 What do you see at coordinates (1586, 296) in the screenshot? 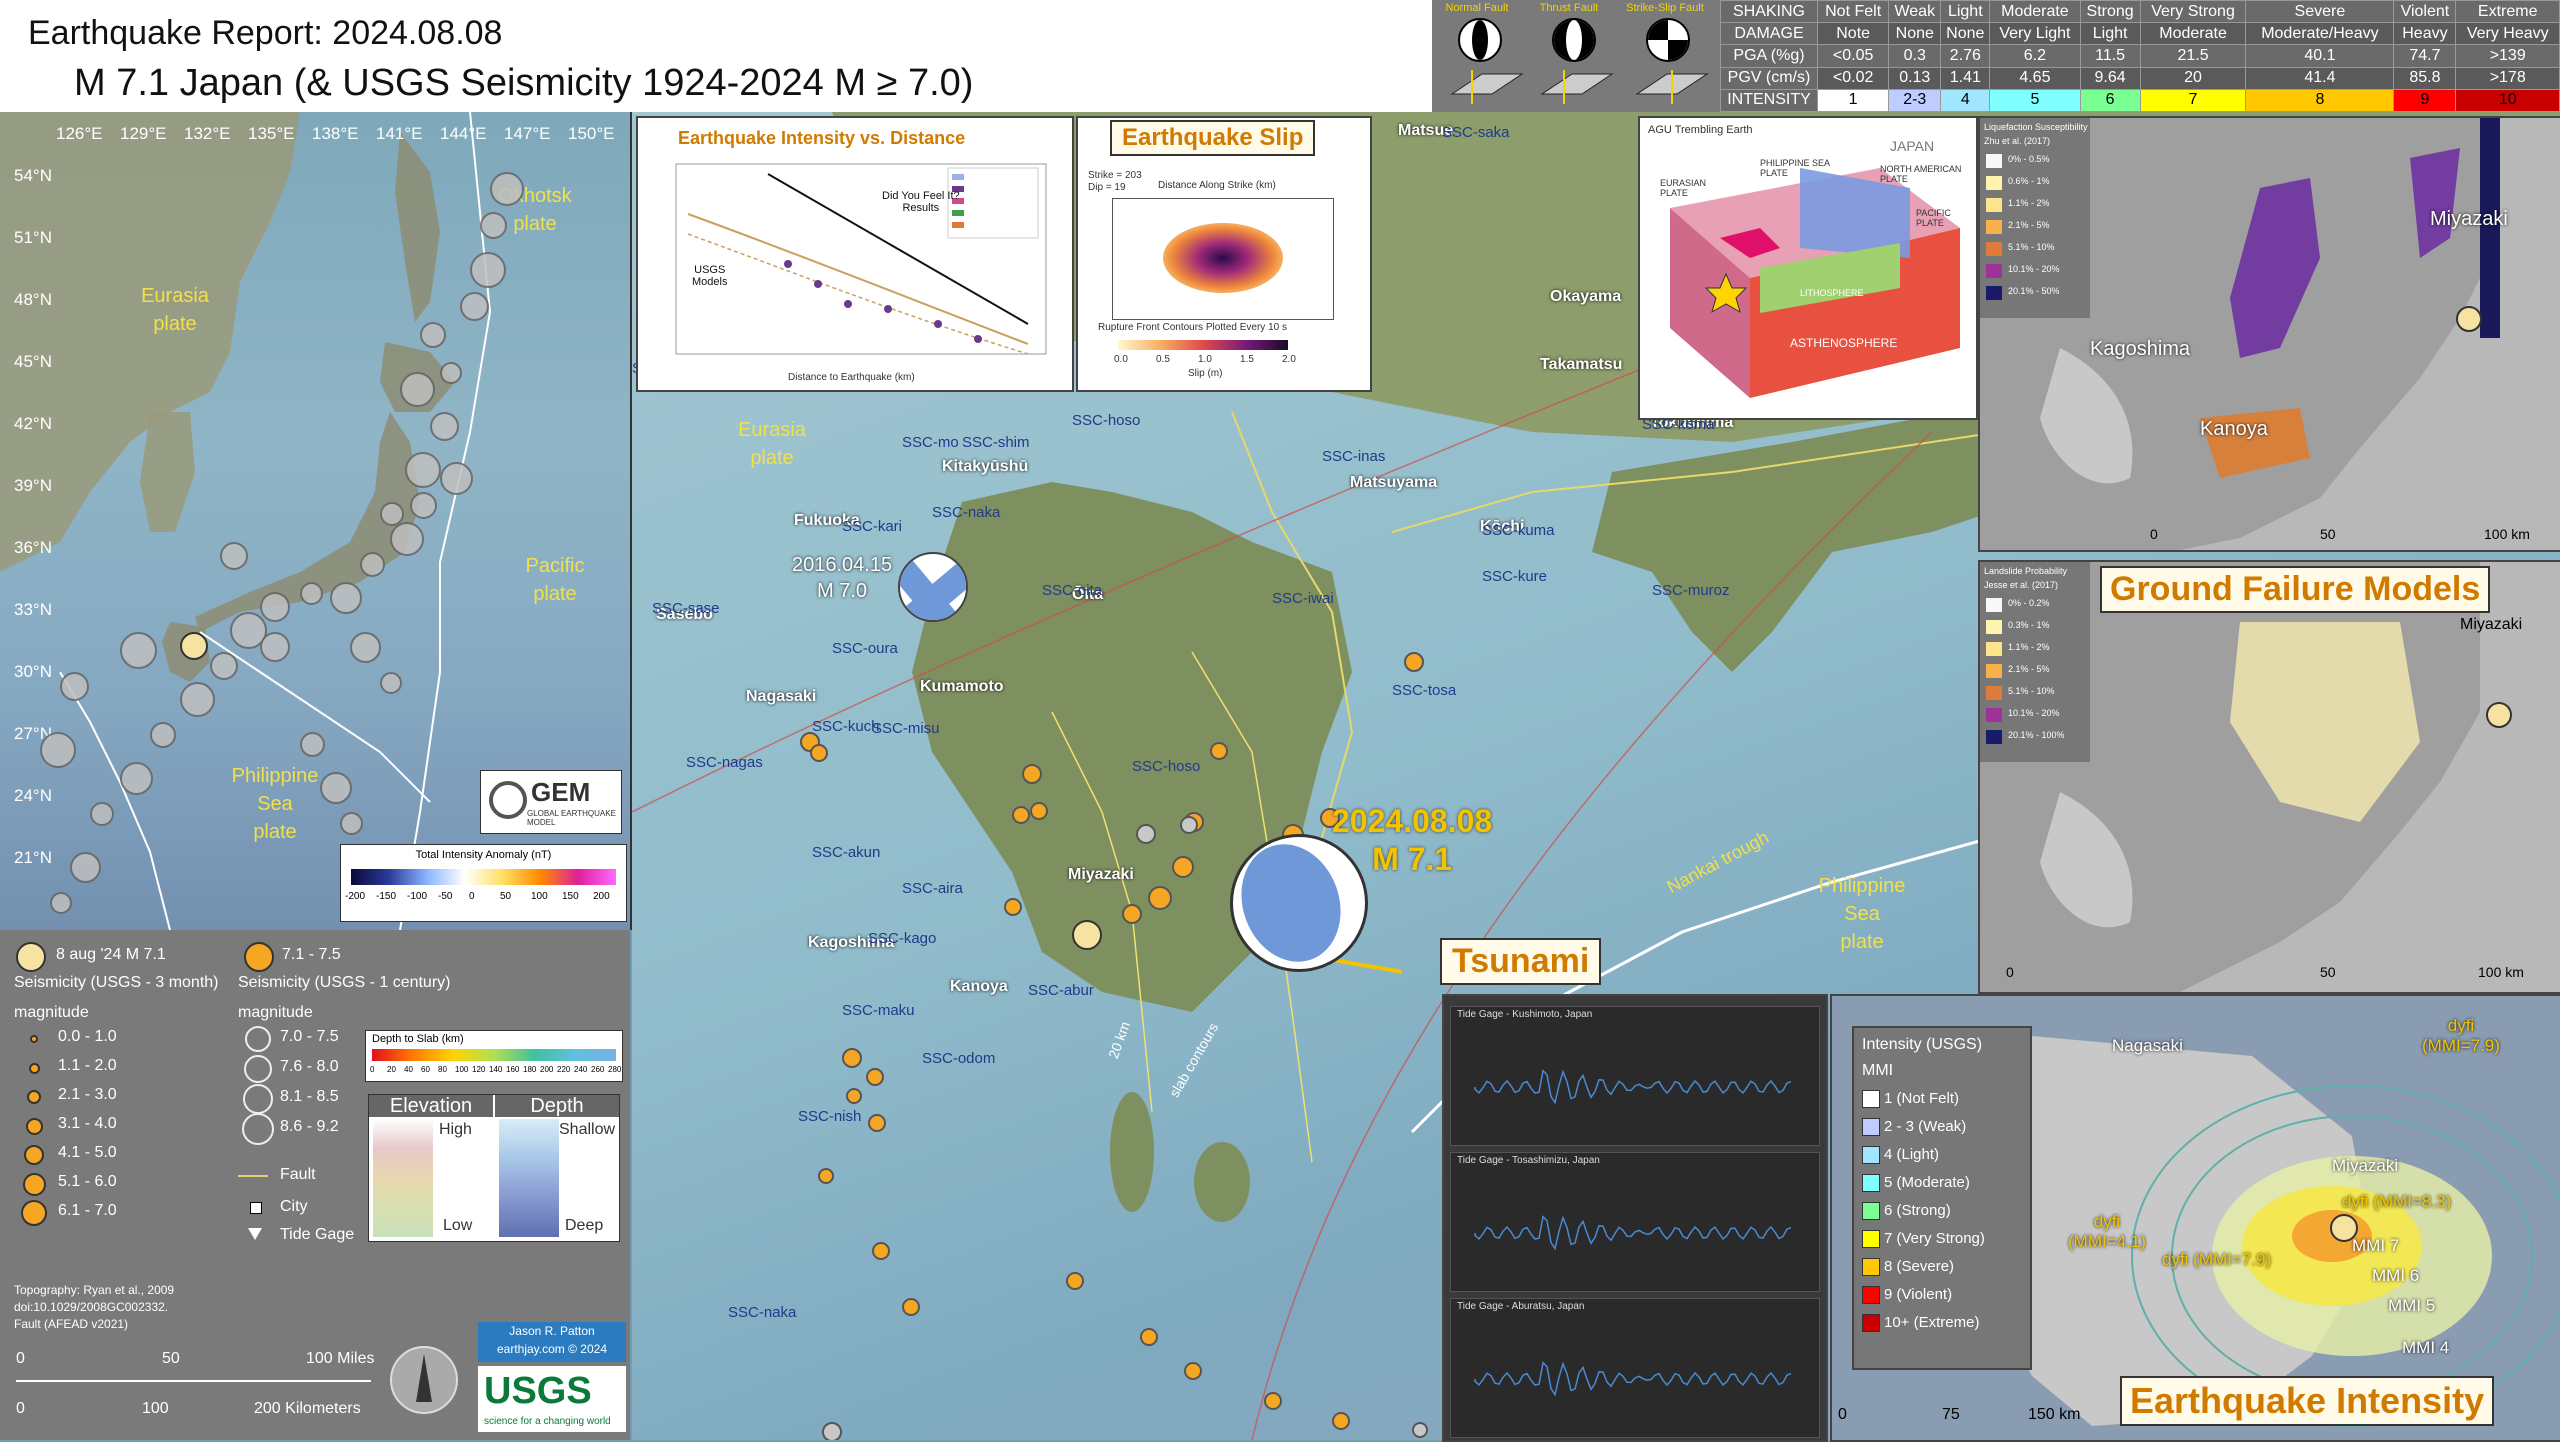
I see `city-okayama: Okayama` at bounding box center [1586, 296].